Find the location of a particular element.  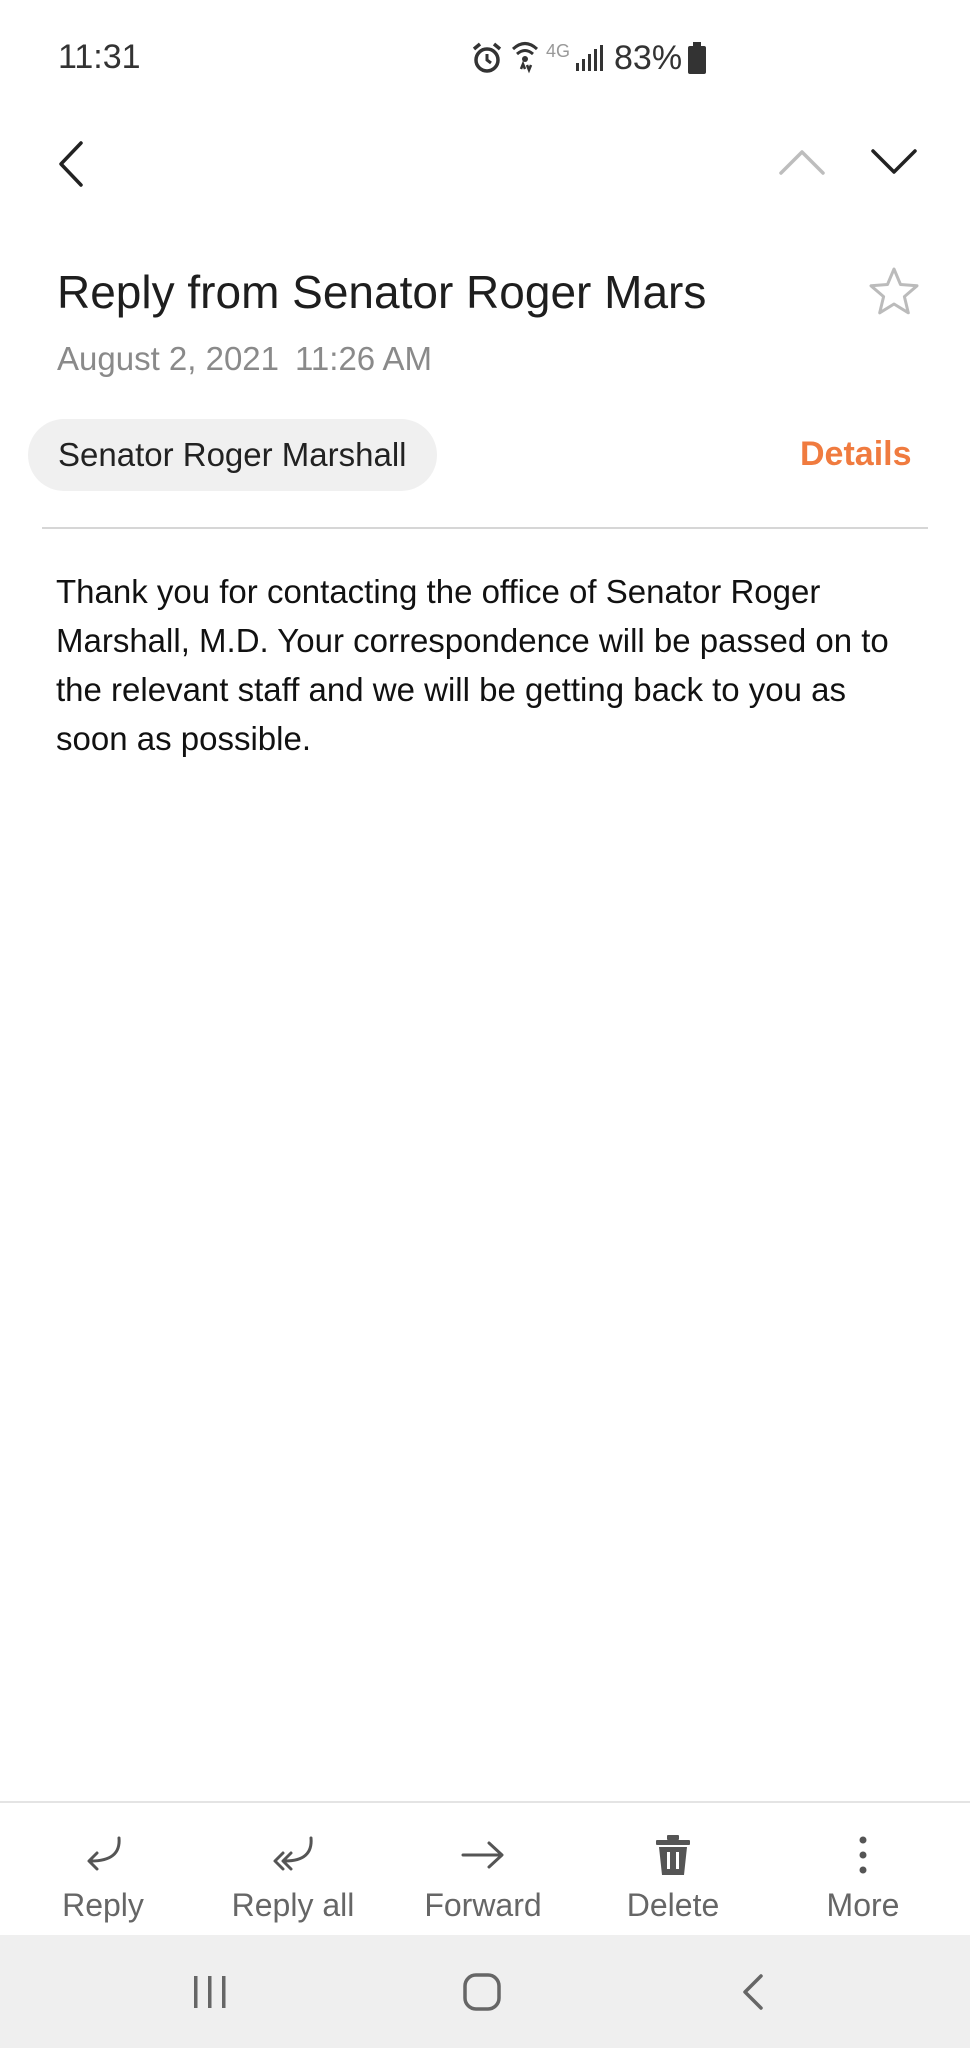

home-button is located at coordinates (482, 1992).